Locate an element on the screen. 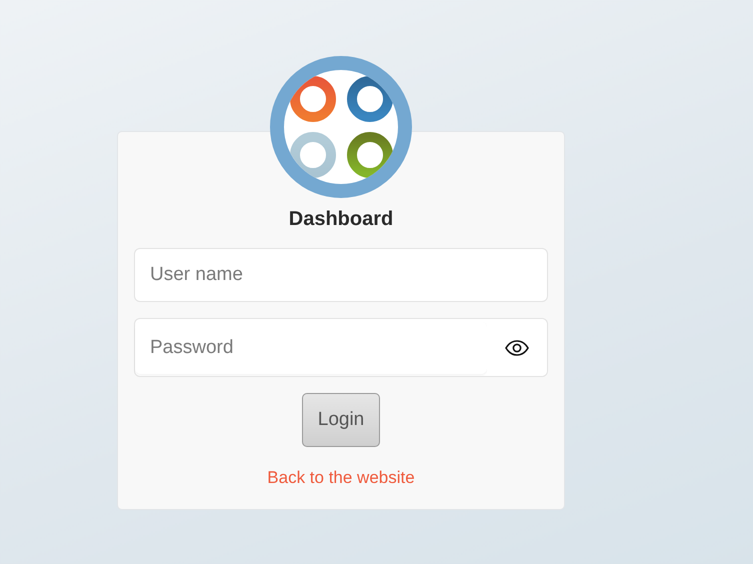 This screenshot has height=564, width=753. back-link: Back to the website is located at coordinates (341, 478).